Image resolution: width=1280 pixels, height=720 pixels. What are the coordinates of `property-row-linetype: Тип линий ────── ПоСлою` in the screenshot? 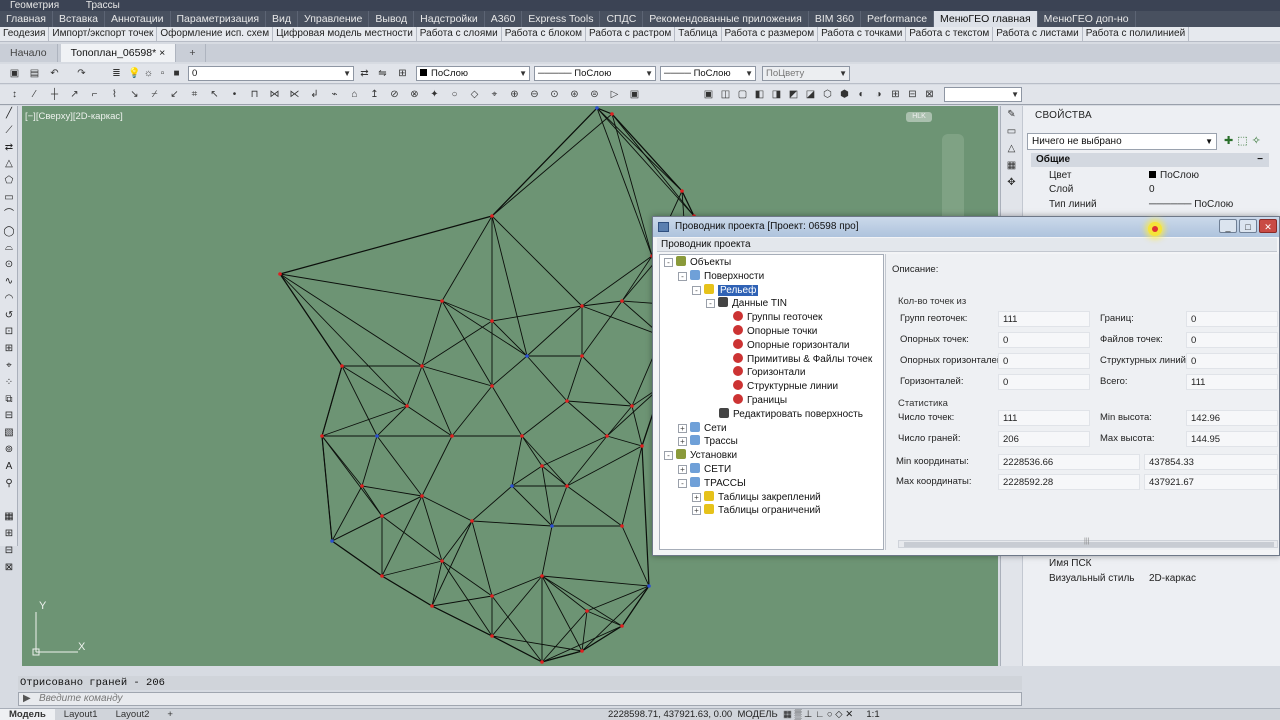 It's located at (1159, 205).